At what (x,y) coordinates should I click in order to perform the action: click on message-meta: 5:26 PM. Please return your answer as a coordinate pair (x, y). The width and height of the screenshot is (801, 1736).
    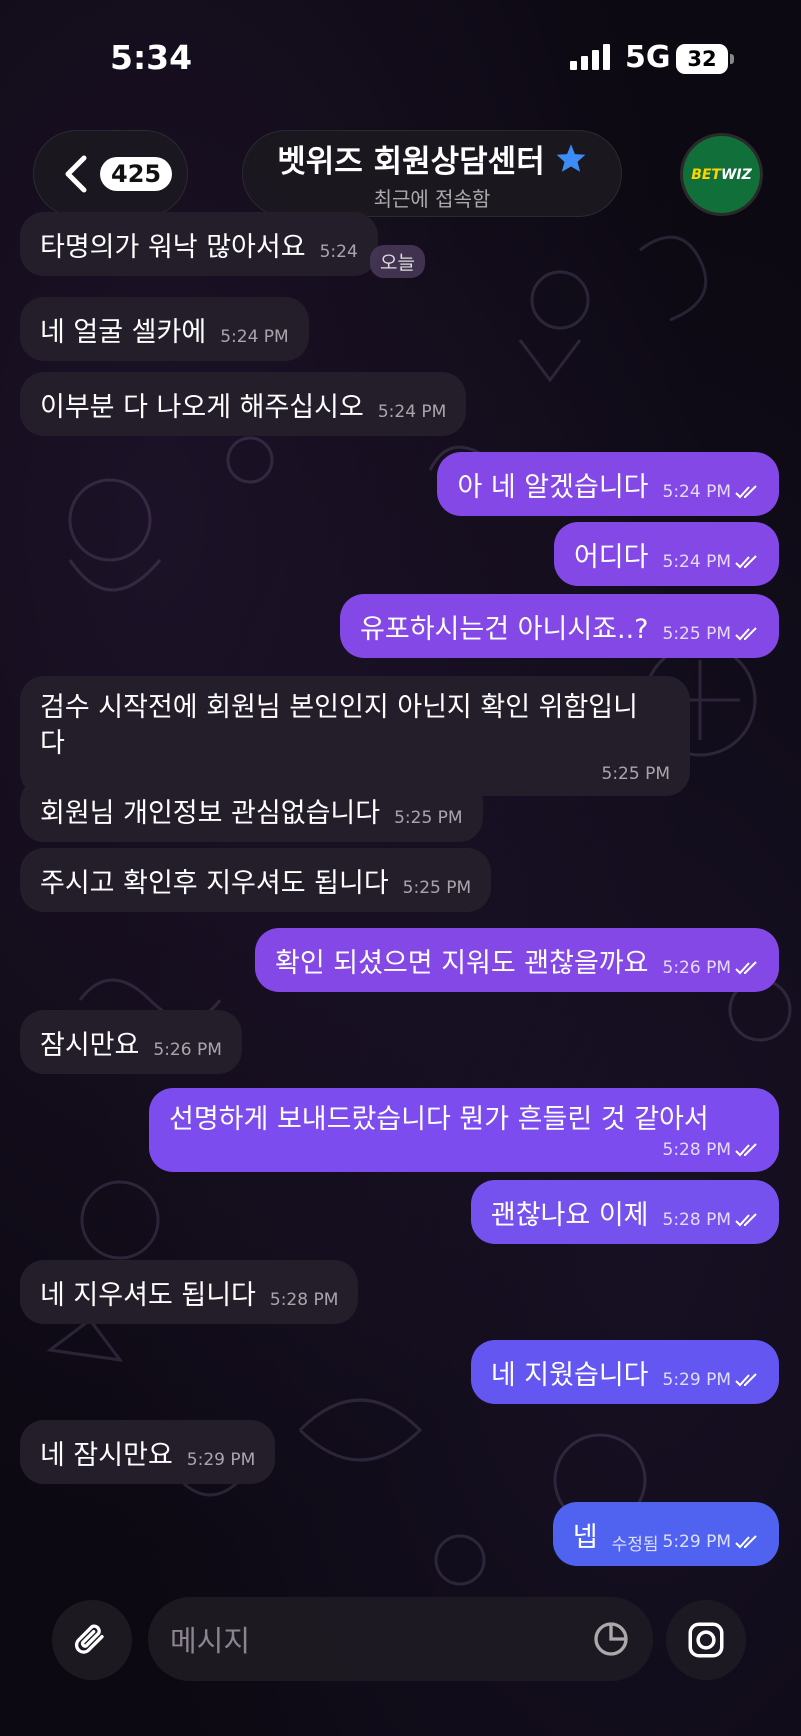
    Looking at the image, I should click on (711, 968).